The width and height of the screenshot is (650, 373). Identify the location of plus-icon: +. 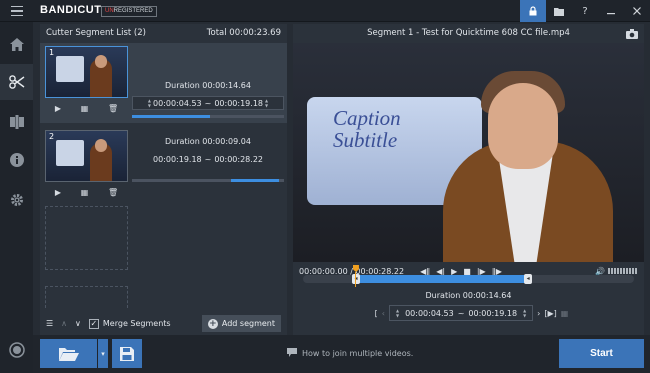
(212, 323).